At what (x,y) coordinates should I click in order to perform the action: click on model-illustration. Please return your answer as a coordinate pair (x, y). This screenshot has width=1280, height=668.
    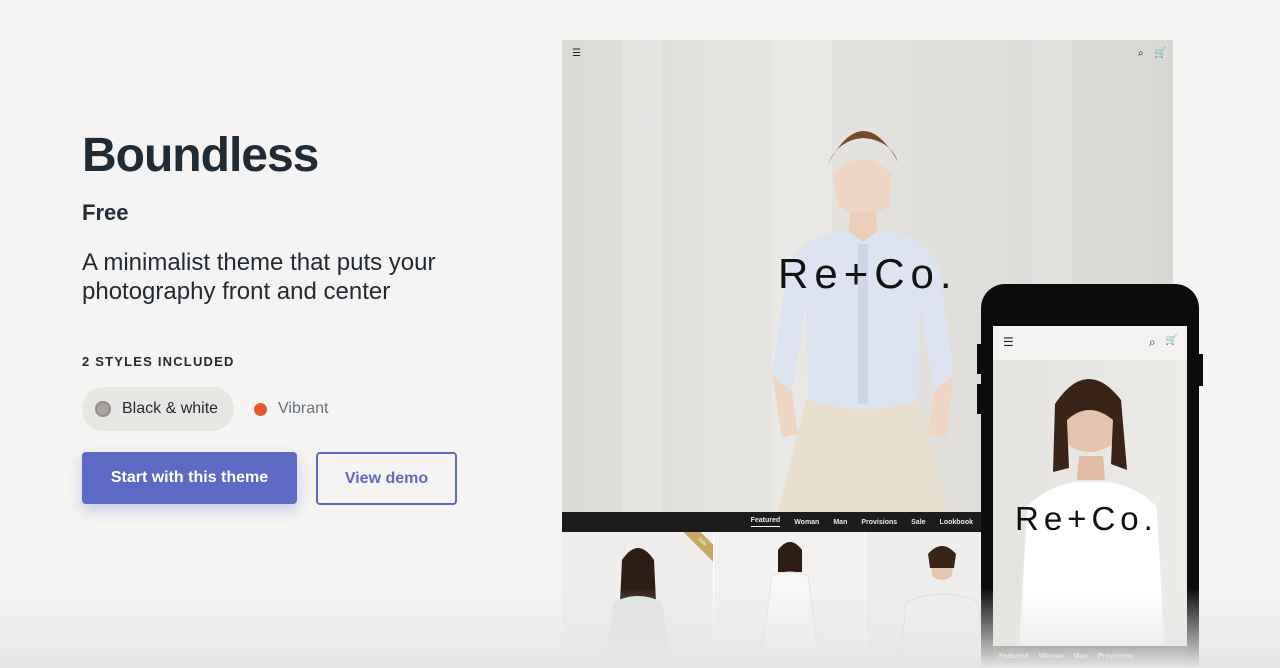
    Looking at the image, I should click on (863, 321).